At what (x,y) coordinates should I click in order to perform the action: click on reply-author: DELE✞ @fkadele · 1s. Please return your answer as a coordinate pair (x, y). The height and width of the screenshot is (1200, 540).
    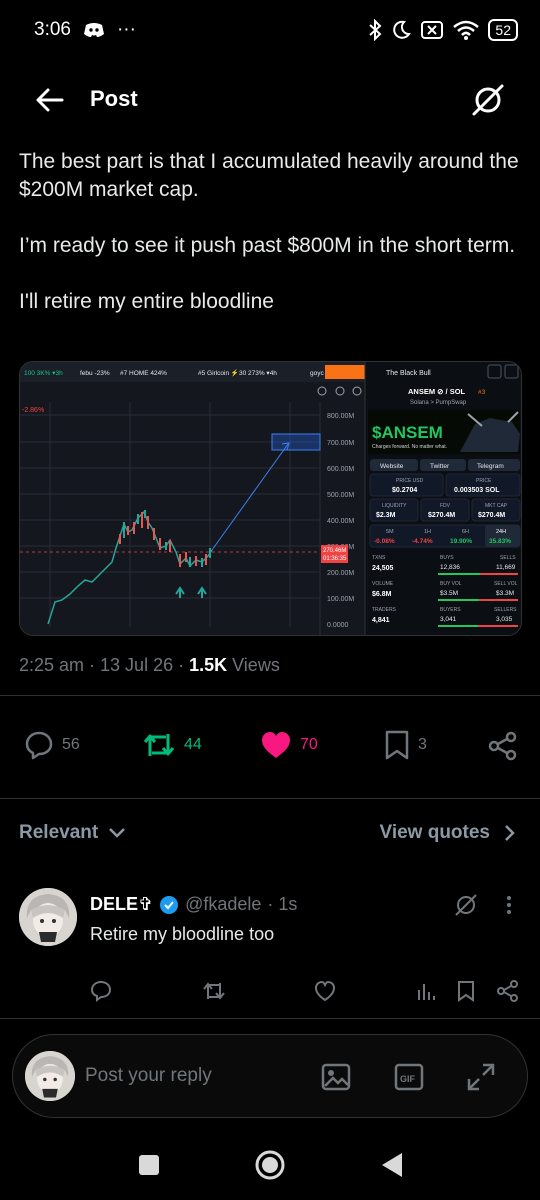
    Looking at the image, I should click on (193, 904).